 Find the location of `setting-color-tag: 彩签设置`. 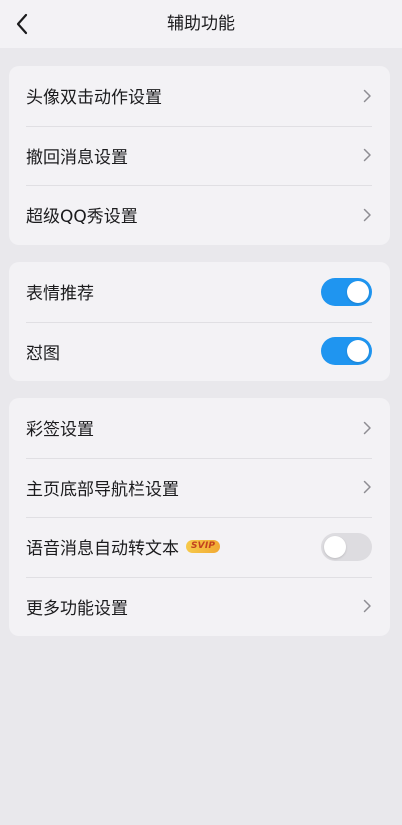

setting-color-tag: 彩签设置 is located at coordinates (199, 428).